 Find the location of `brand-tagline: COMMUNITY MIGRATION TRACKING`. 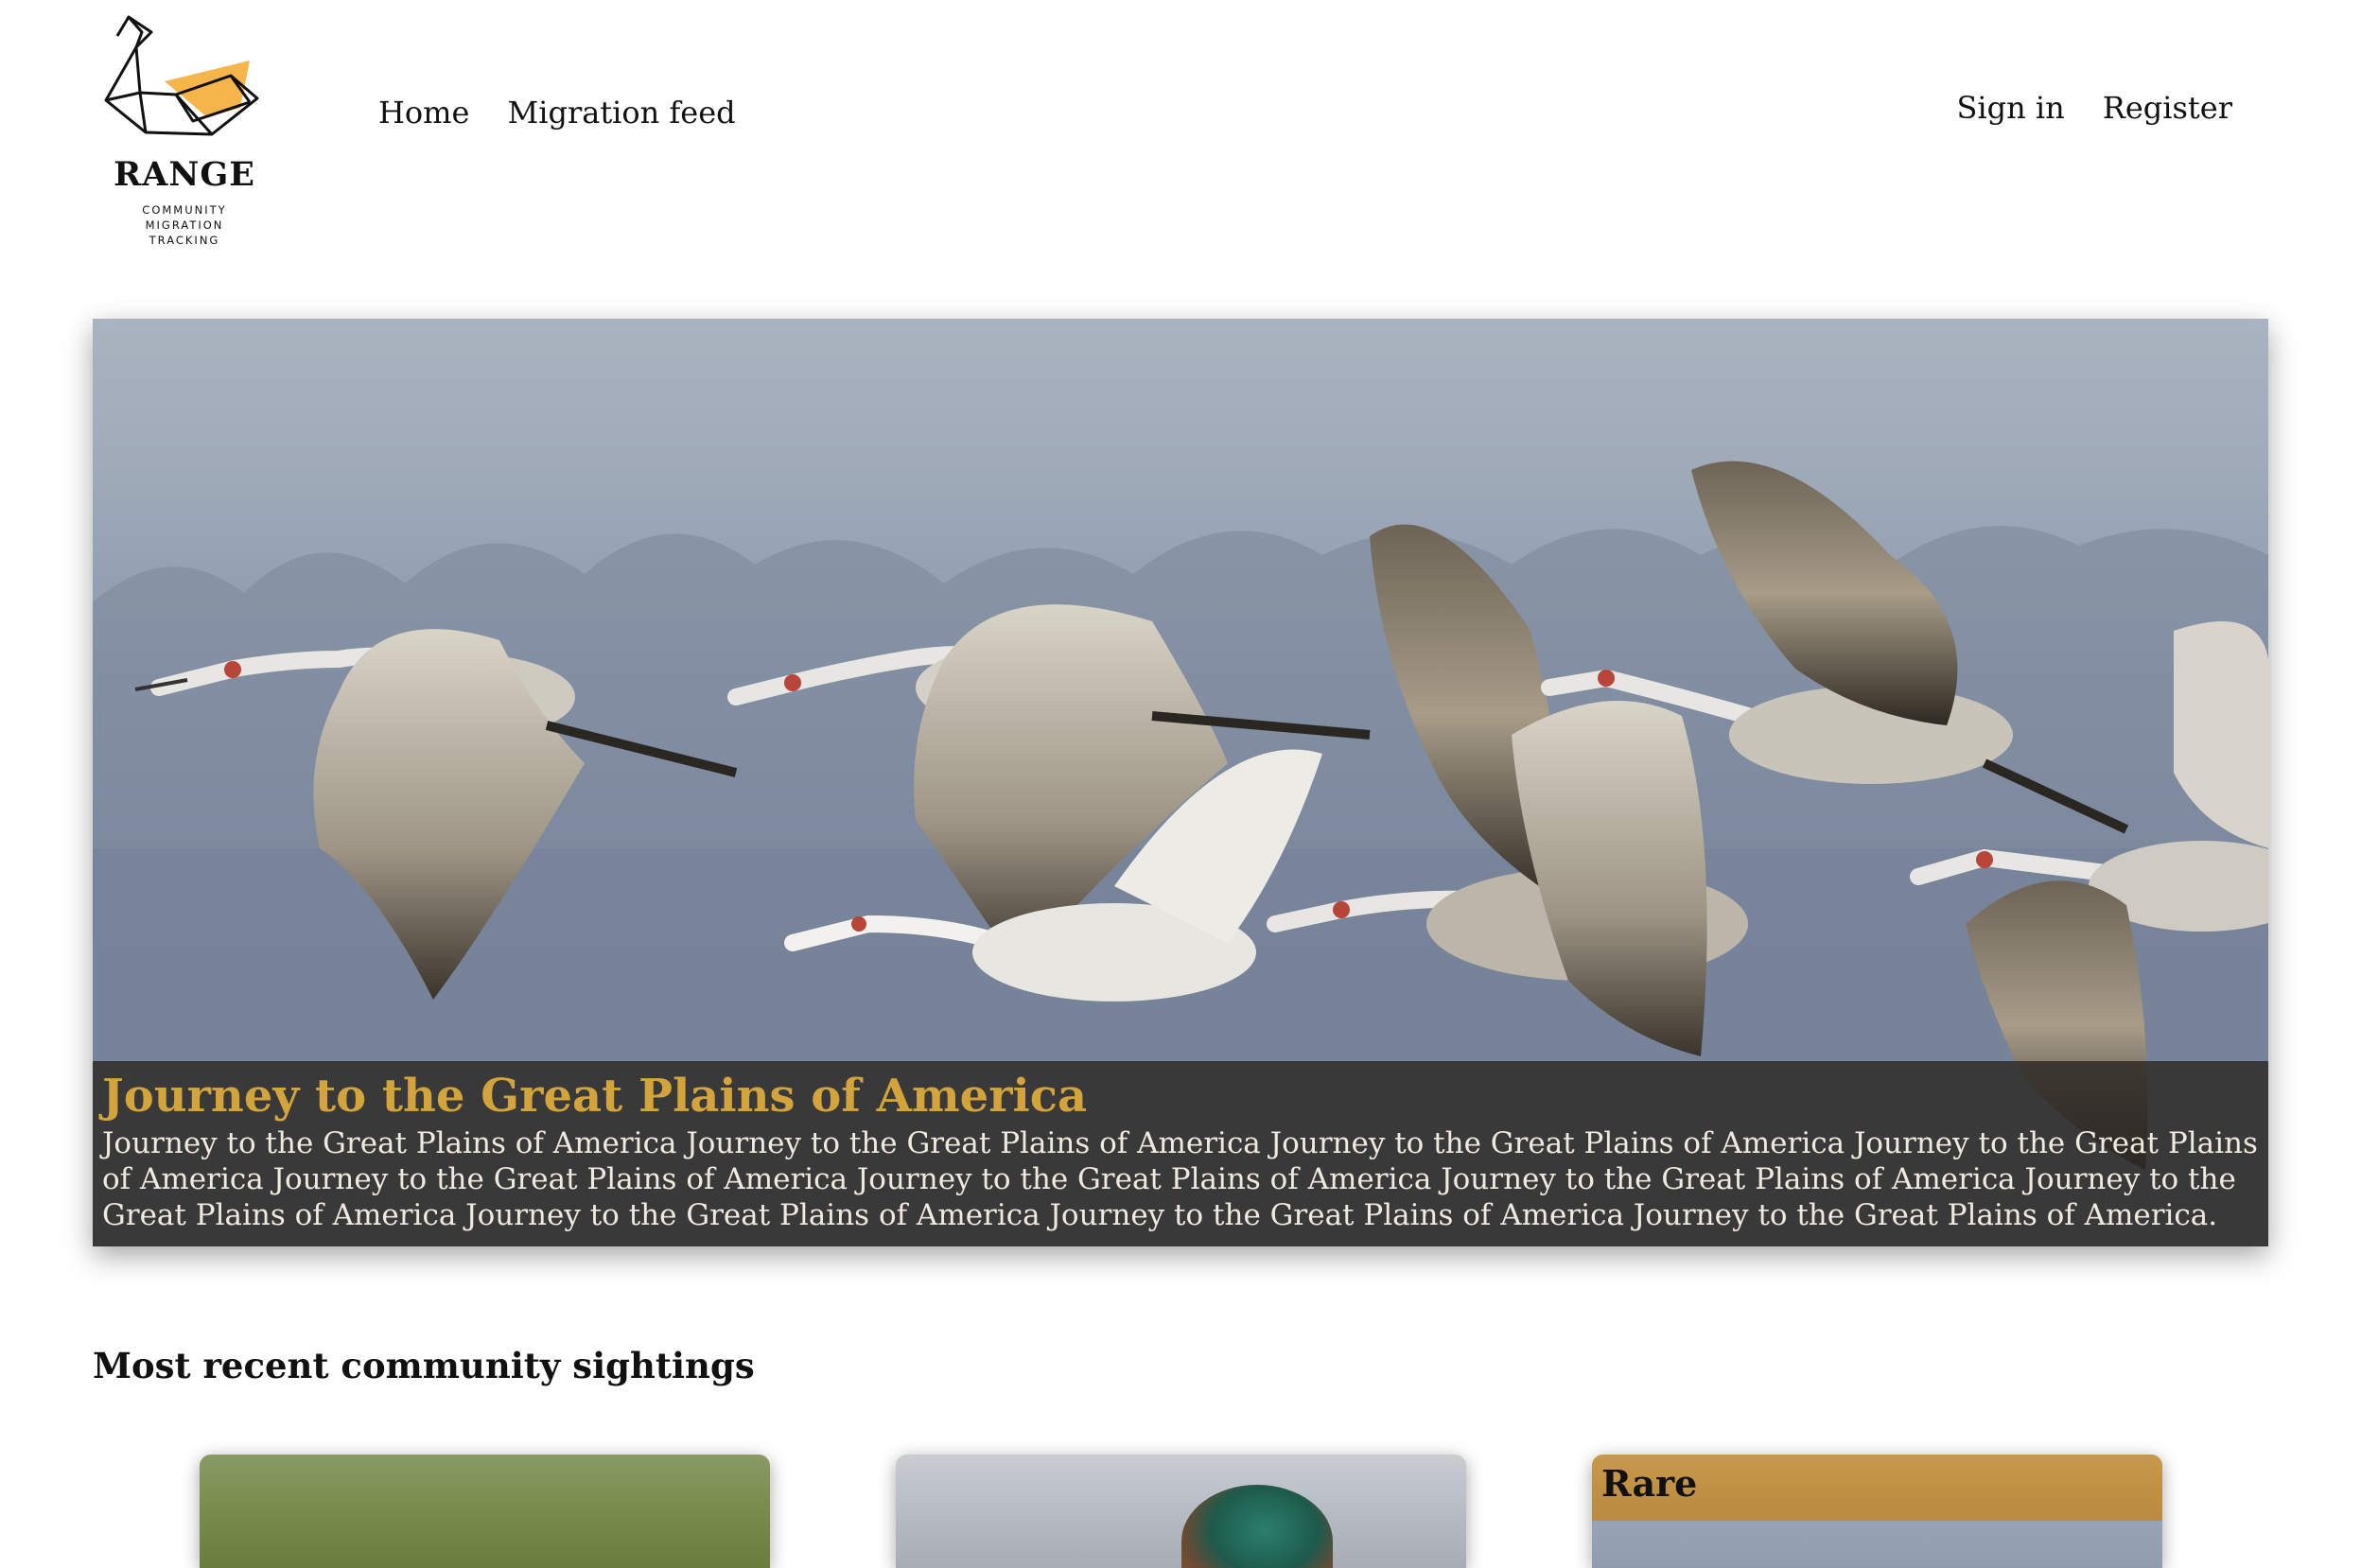

brand-tagline: COMMUNITY MIGRATION TRACKING is located at coordinates (184, 225).